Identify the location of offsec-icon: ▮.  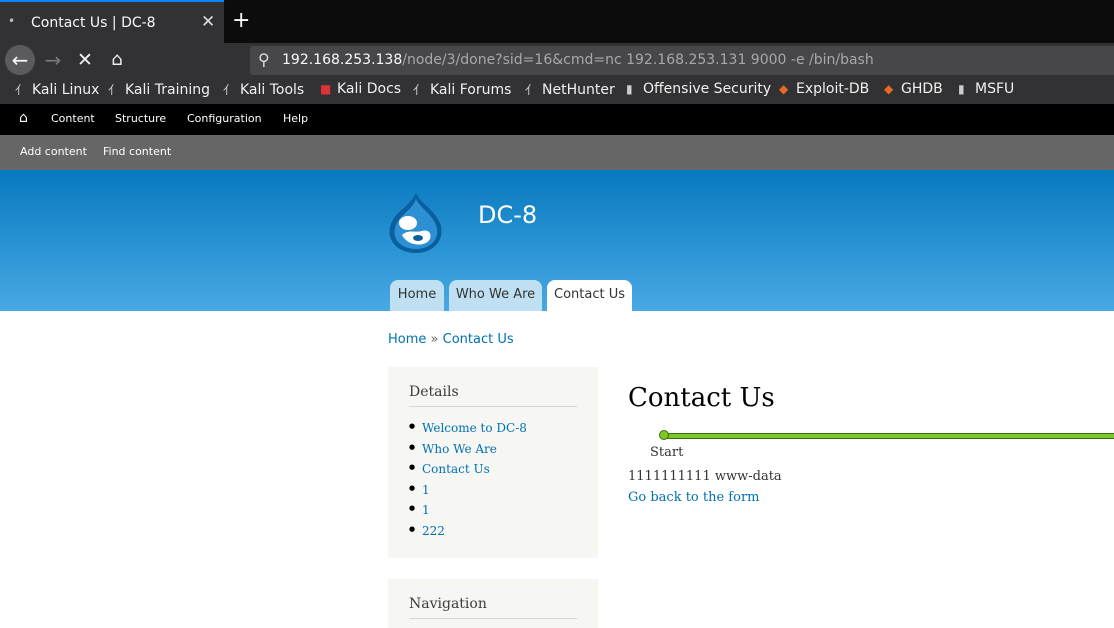
(629, 89).